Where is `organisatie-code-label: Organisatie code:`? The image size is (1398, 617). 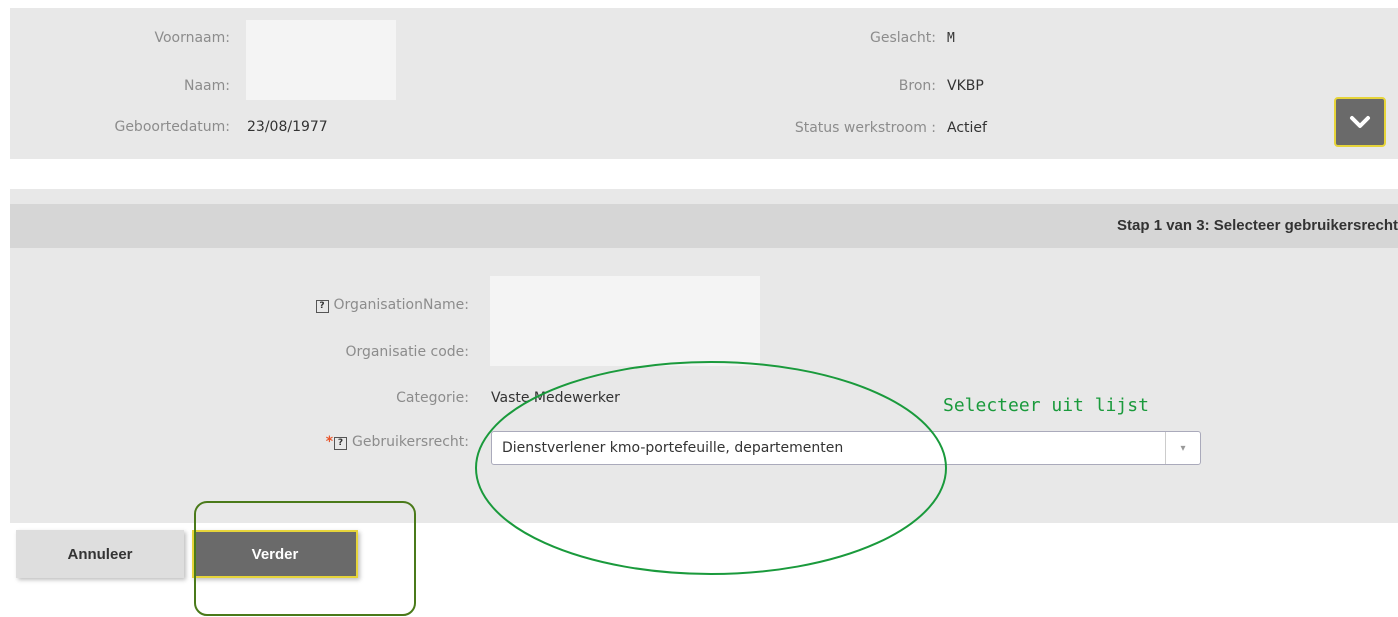 organisatie-code-label: Organisatie code: is located at coordinates (407, 352).